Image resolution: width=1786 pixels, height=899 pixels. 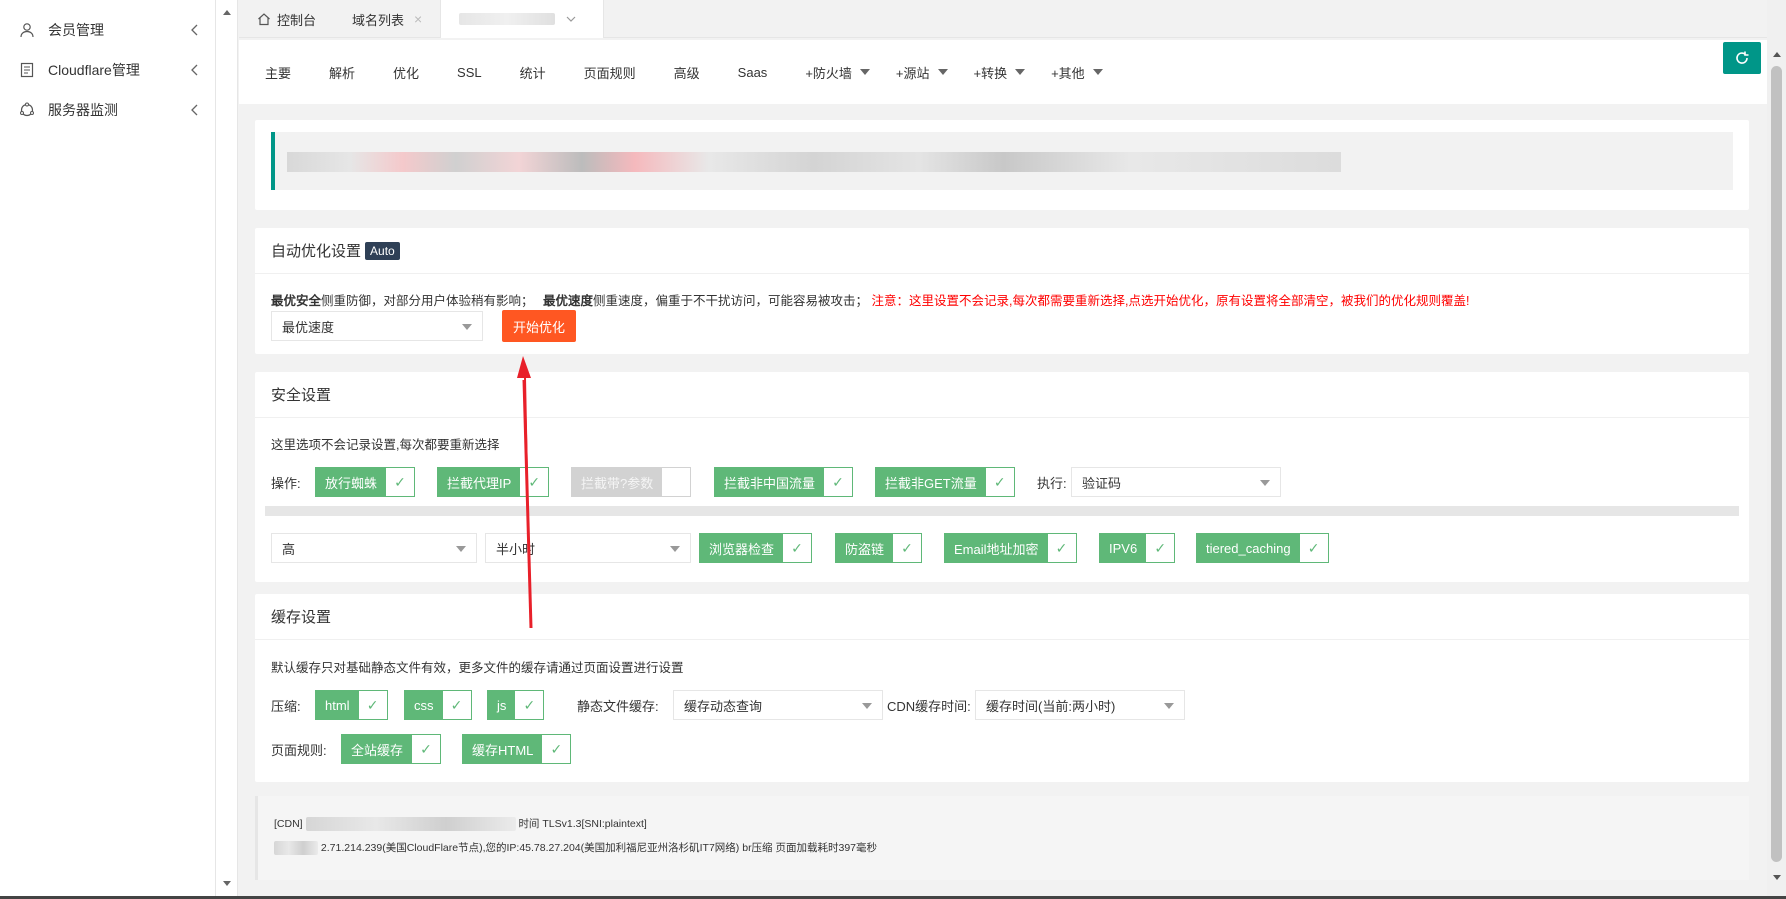 I want to click on start-optimize-button: 开始优化, so click(x=539, y=326).